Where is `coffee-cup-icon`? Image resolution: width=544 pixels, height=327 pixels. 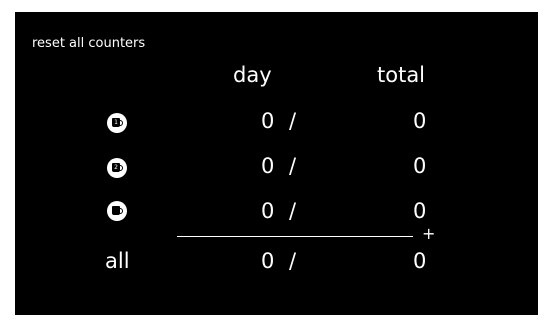 coffee-cup-icon is located at coordinates (117, 211).